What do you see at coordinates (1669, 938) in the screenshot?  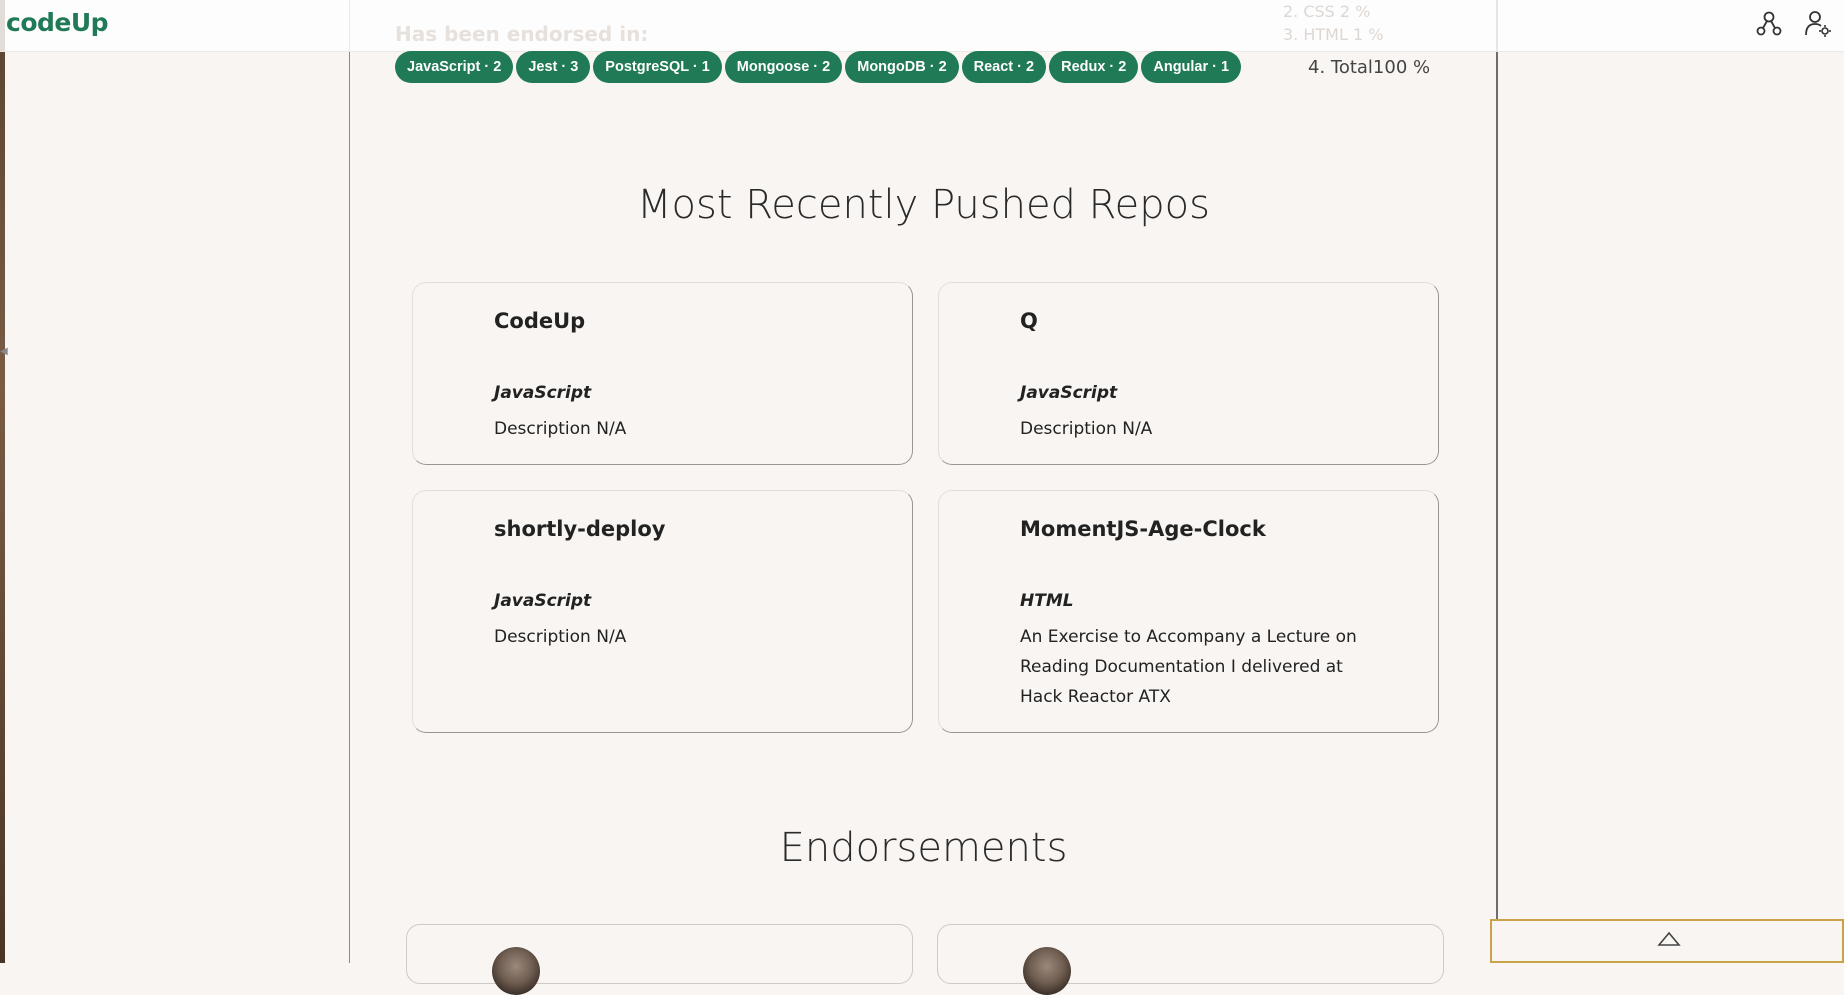 I see `chevron-up-icon` at bounding box center [1669, 938].